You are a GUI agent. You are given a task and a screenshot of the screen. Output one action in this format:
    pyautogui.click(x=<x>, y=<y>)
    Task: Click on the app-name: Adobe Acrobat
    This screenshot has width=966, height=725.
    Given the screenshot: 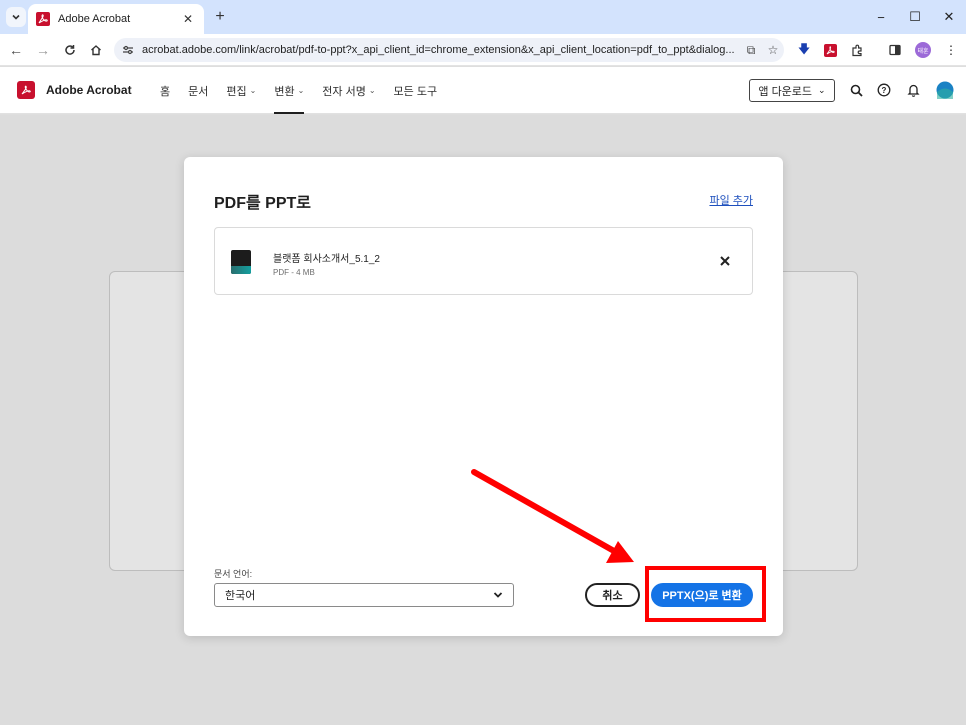 What is the action you would take?
    pyautogui.click(x=89, y=90)
    